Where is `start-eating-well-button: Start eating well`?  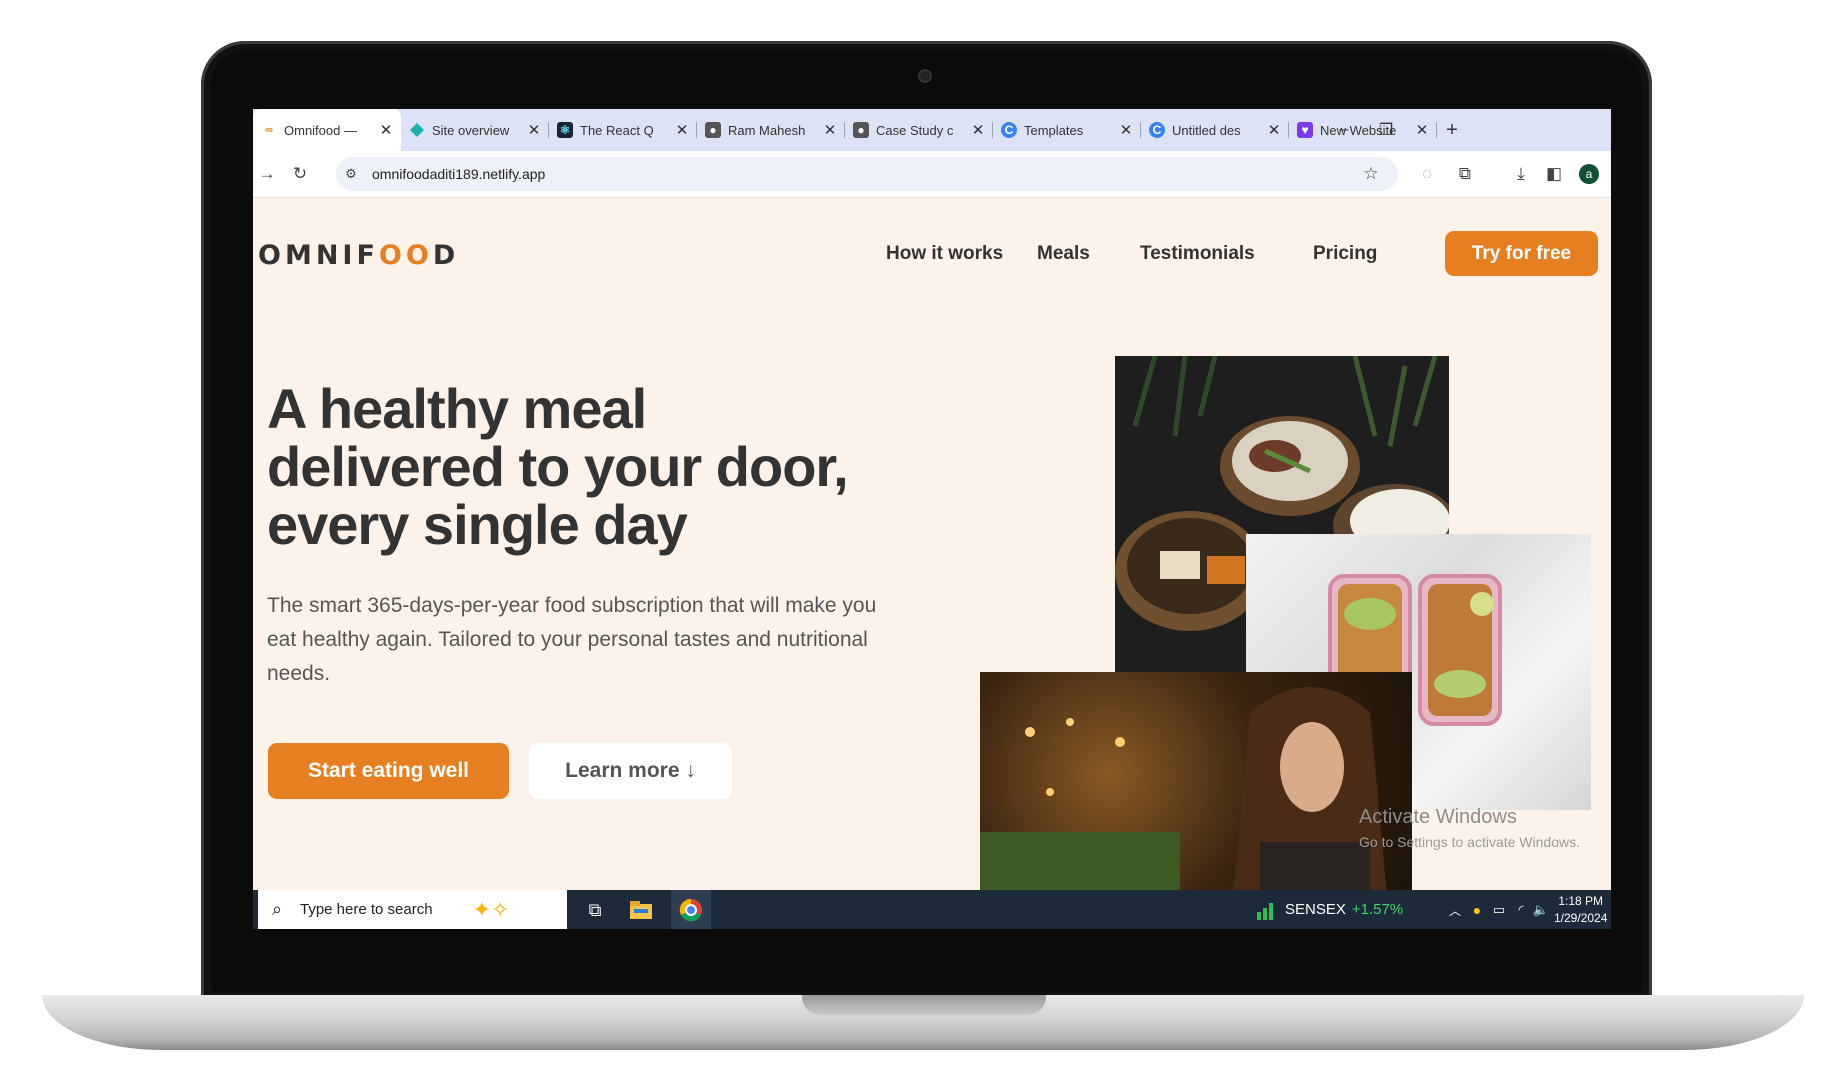 start-eating-well-button: Start eating well is located at coordinates (388, 771).